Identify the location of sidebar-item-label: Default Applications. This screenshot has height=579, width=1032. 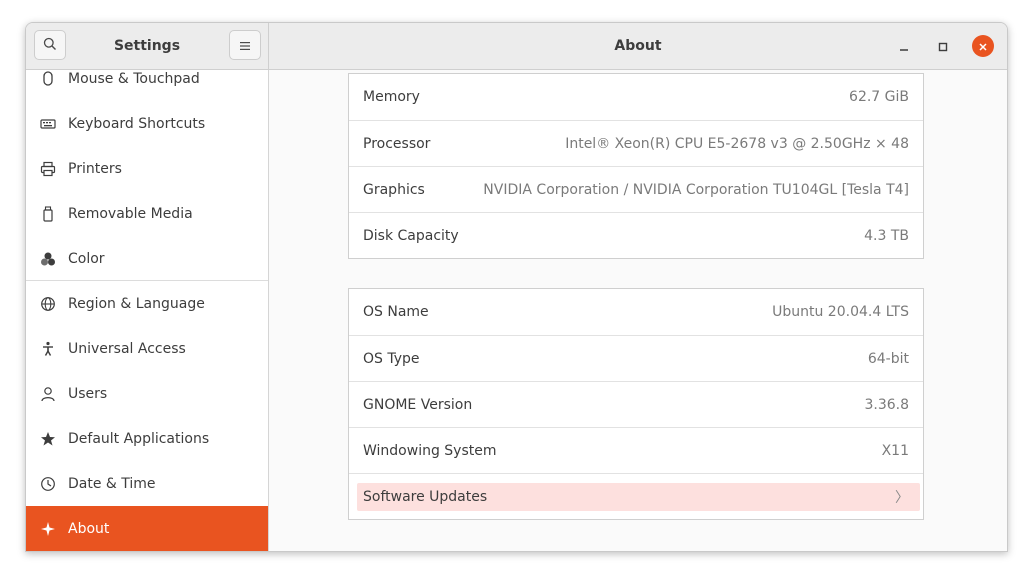
(139, 438).